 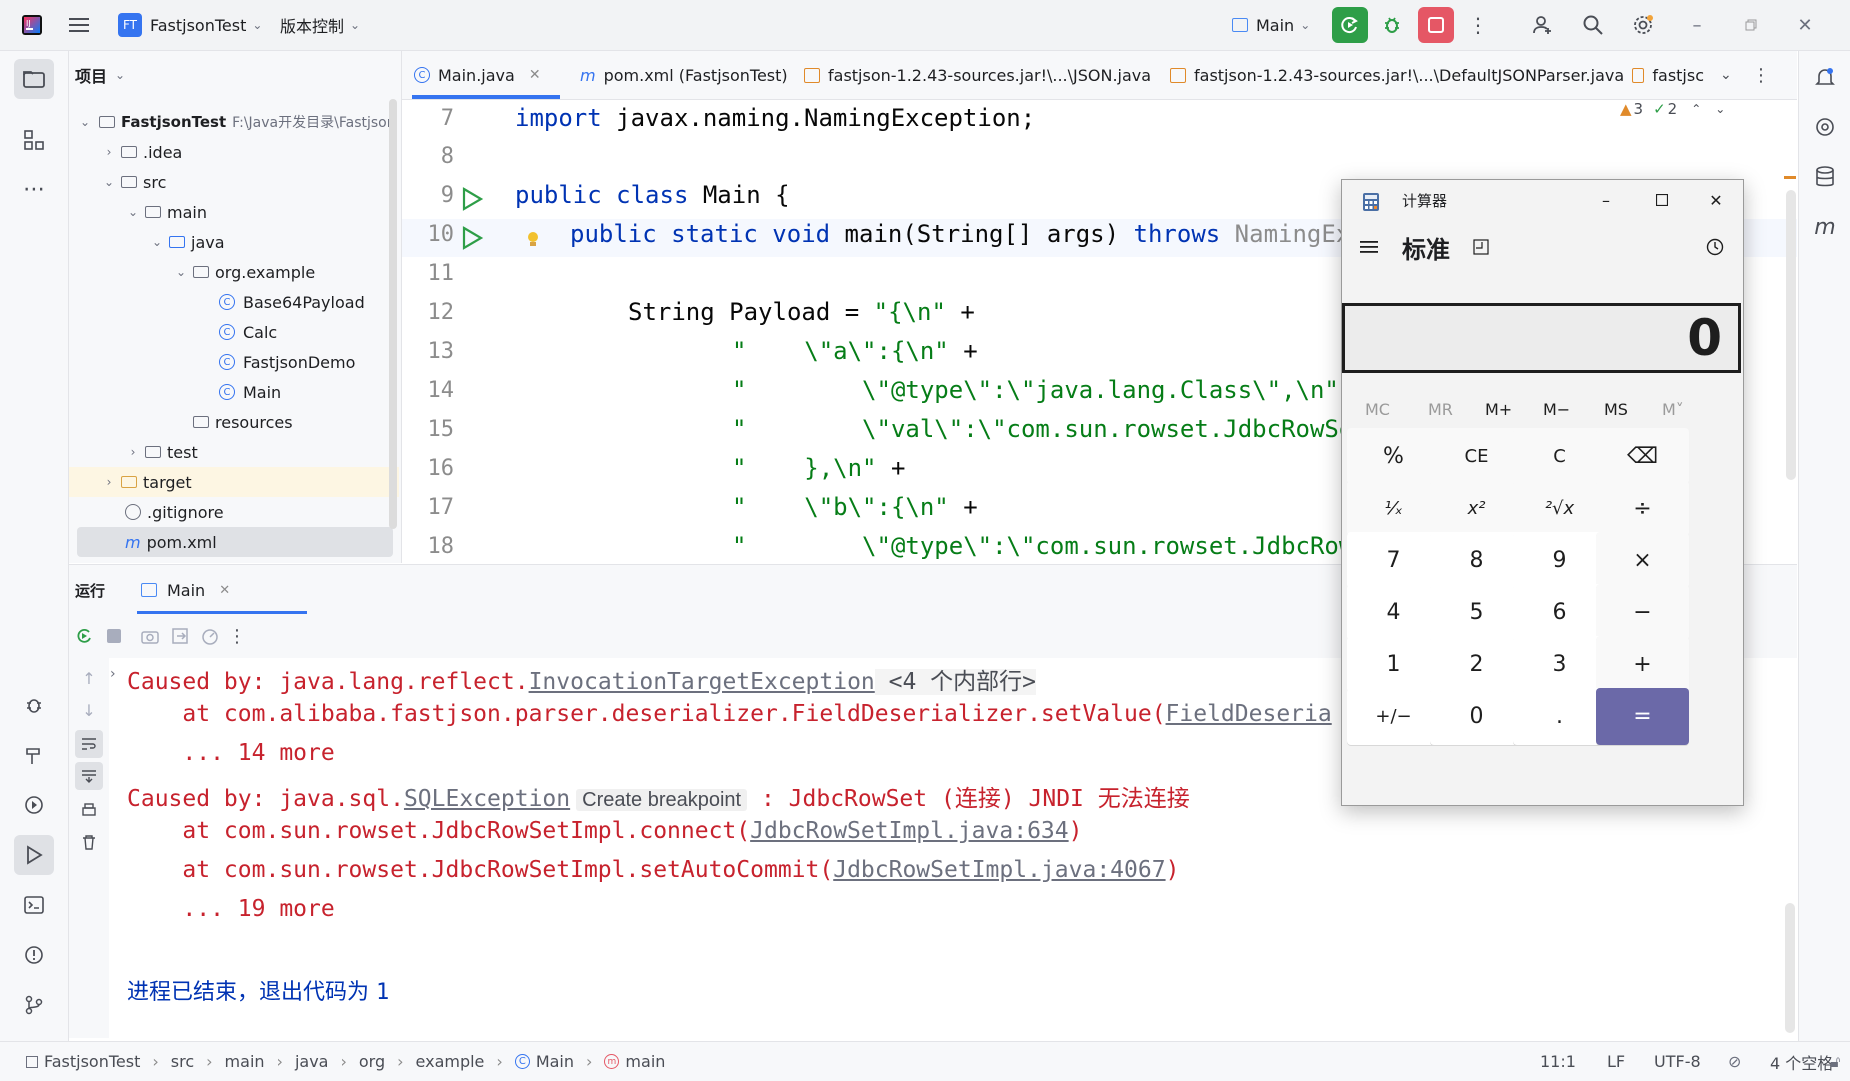 I want to click on digit-2-button: 2, so click(x=1476, y=664).